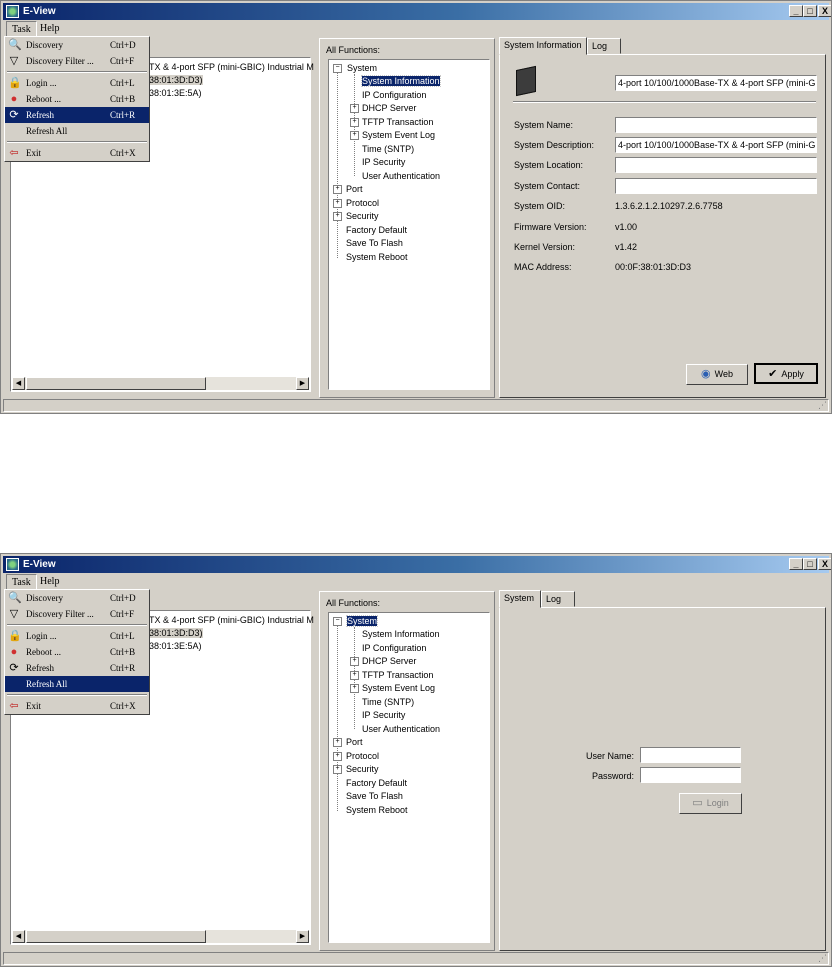  What do you see at coordinates (716, 186) in the screenshot?
I see `system-contact-input` at bounding box center [716, 186].